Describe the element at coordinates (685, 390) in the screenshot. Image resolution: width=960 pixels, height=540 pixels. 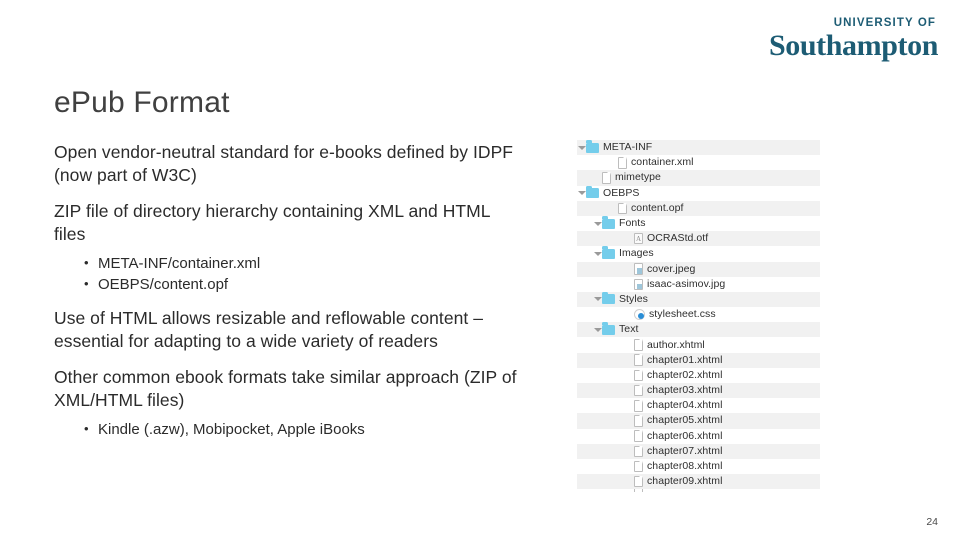
I see `tree-row-label: chapter03.xhtml` at that location.